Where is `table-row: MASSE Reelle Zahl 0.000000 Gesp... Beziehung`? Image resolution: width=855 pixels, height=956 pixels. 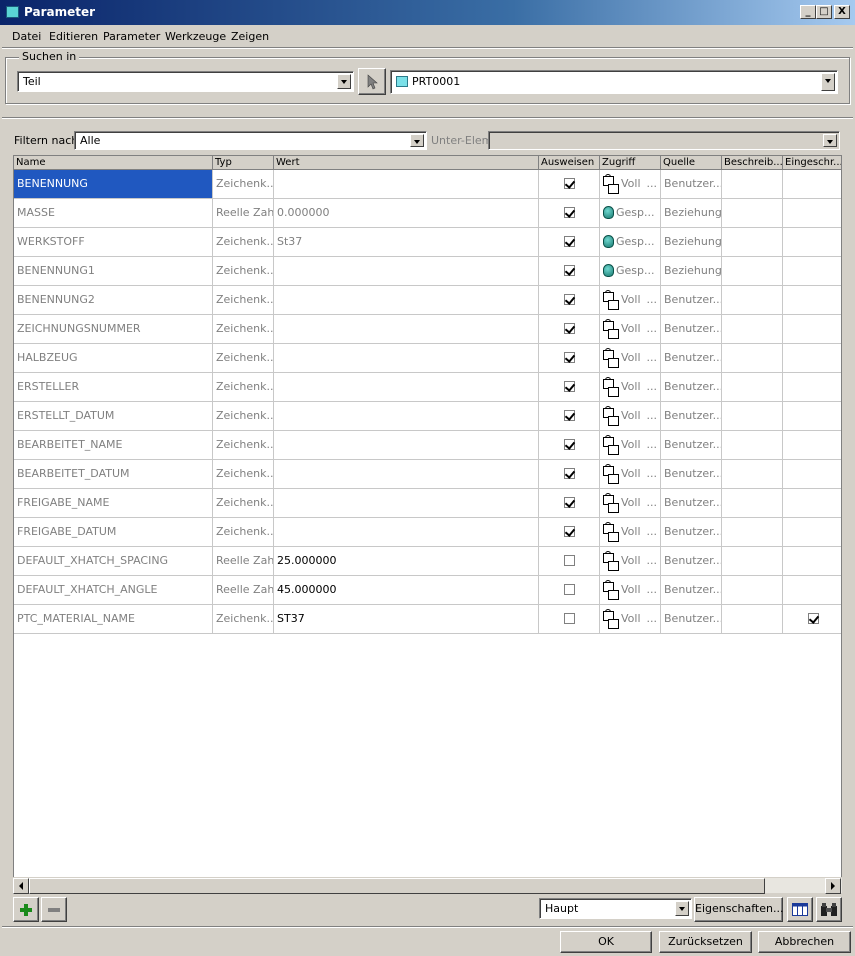 table-row: MASSE Reelle Zahl 0.000000 Gesp... Beziehung is located at coordinates (427, 213).